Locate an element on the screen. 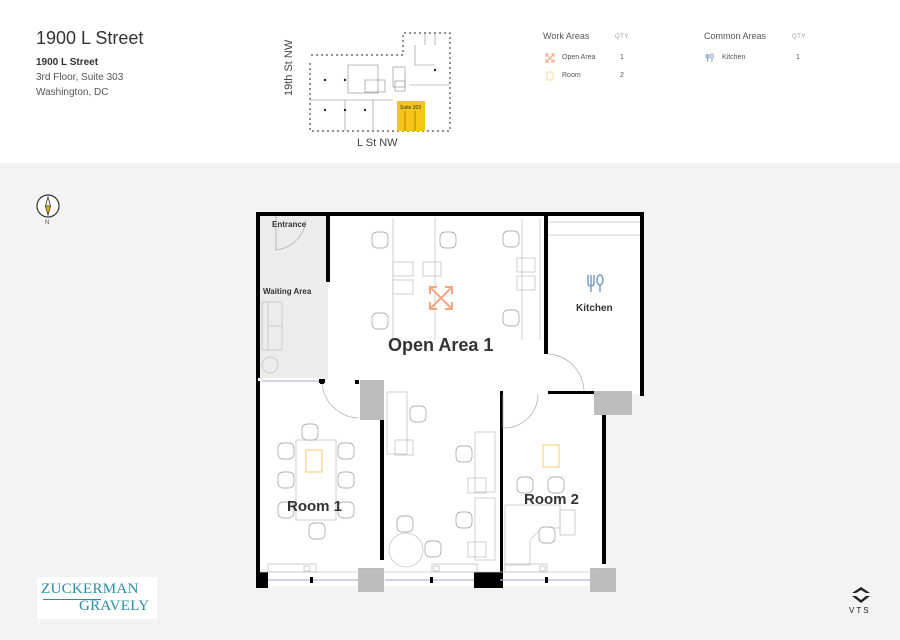 The image size is (900, 640). room-label-open-area-1: Open Area 1 is located at coordinates (440, 345).